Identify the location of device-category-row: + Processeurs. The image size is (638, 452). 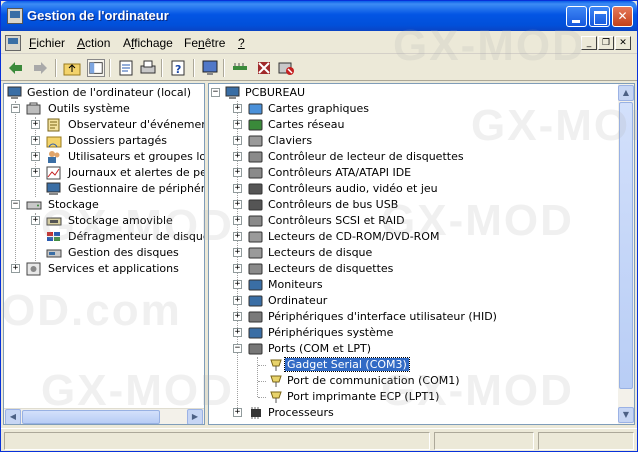
(272, 413).